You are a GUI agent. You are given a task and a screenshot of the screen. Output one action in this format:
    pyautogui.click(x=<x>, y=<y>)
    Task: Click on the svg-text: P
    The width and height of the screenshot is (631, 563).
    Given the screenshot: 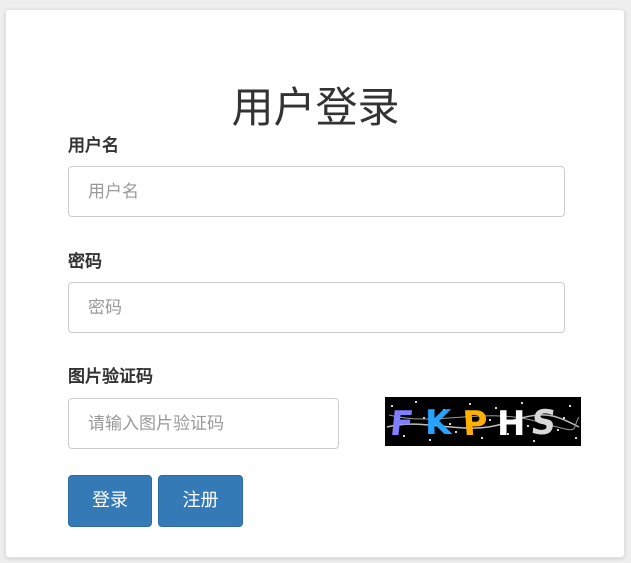 What is the action you would take?
    pyautogui.click(x=475, y=424)
    